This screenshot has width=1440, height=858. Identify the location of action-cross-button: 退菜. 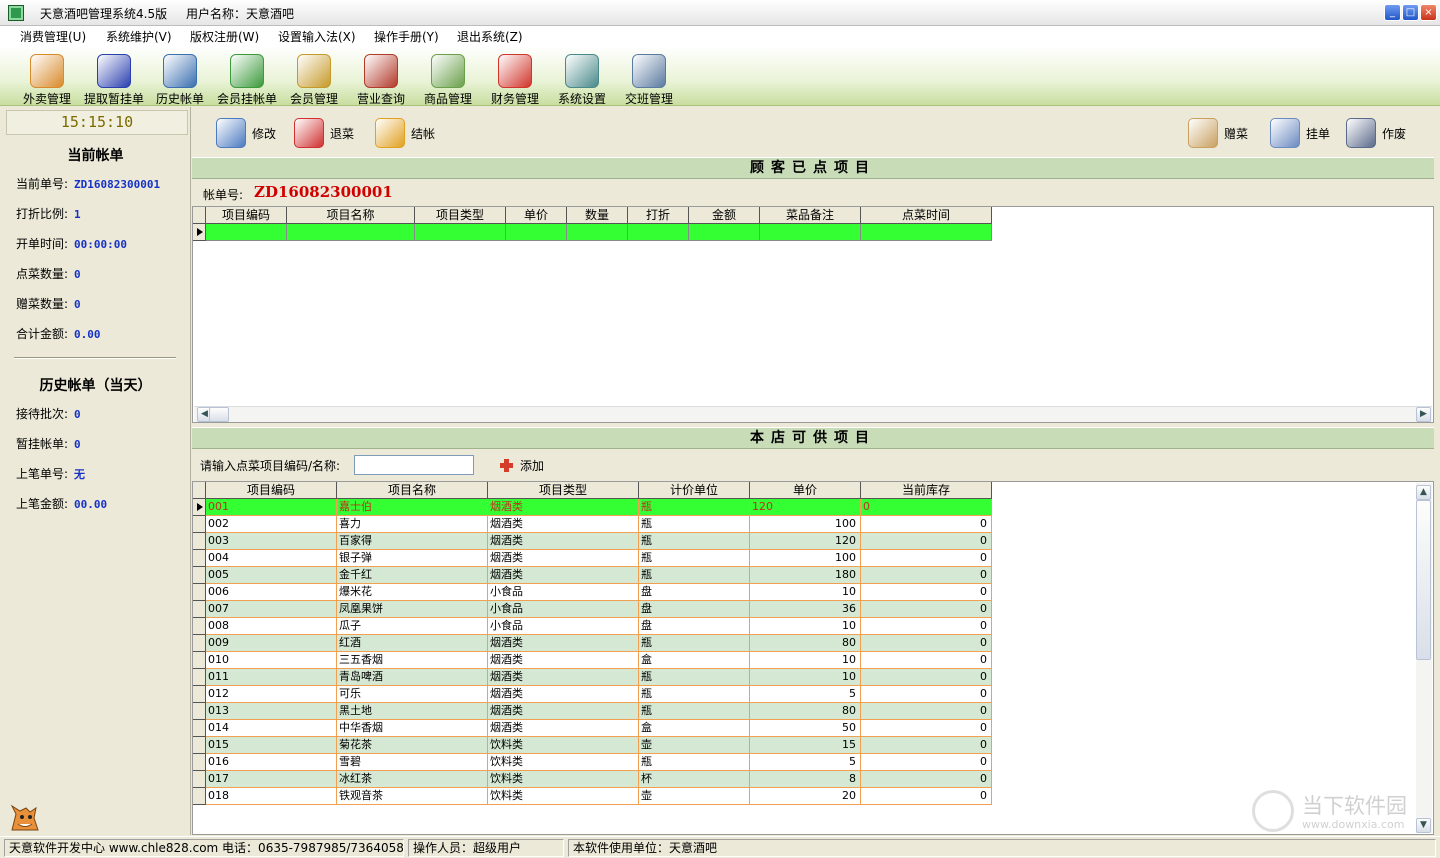
(324, 133).